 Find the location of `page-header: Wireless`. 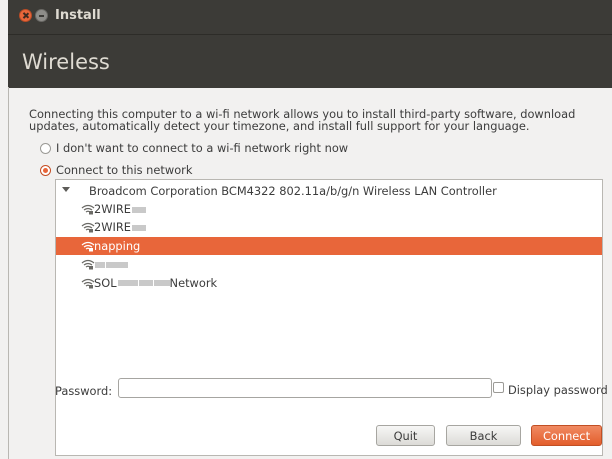

page-header: Wireless is located at coordinates (310, 61).